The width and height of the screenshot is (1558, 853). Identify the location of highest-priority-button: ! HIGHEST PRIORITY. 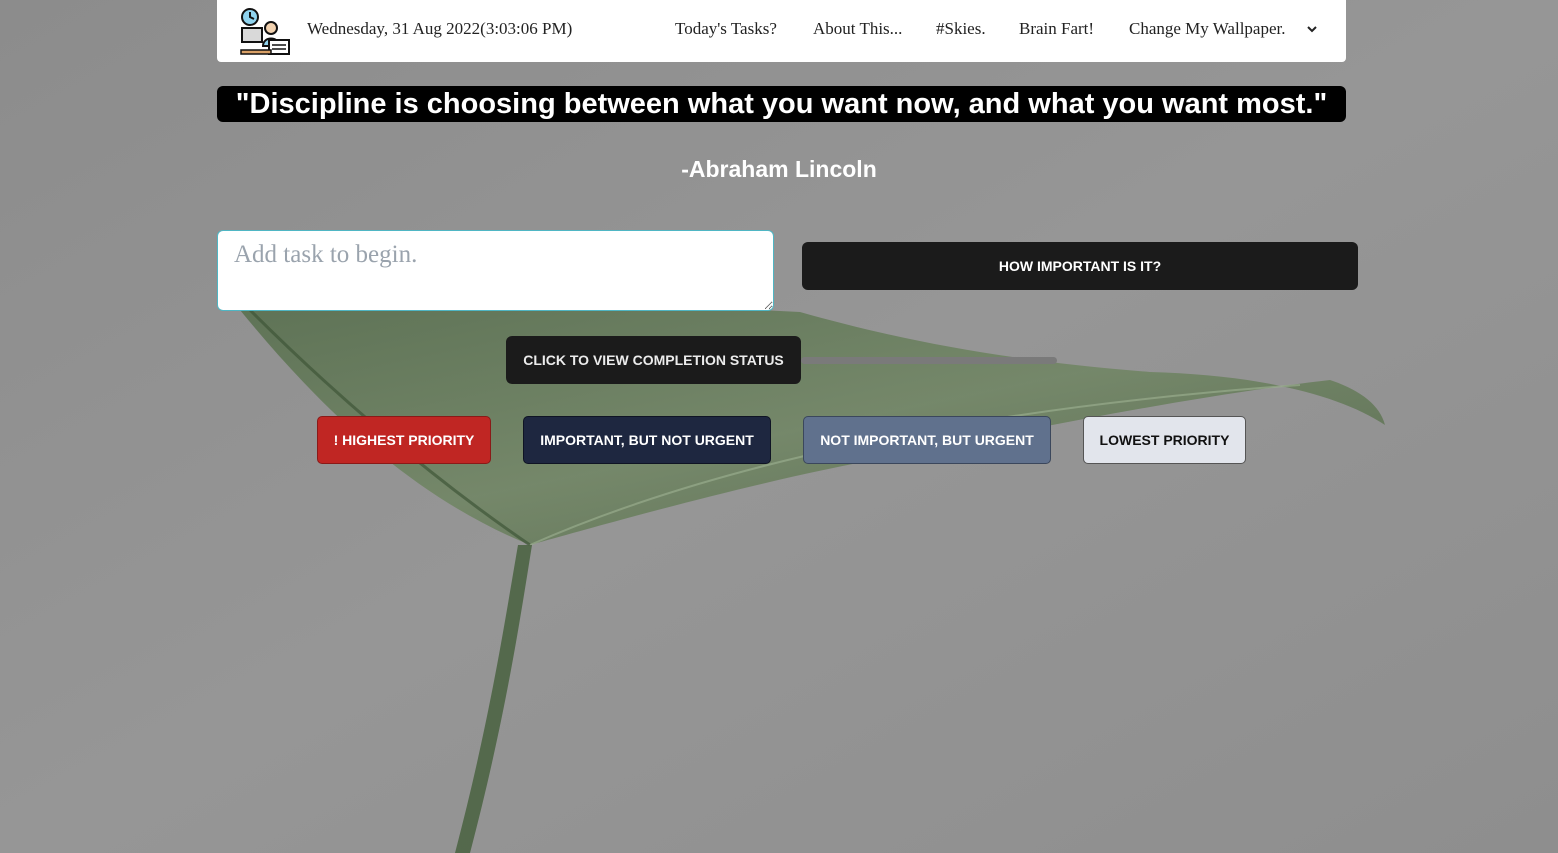
(404, 440).